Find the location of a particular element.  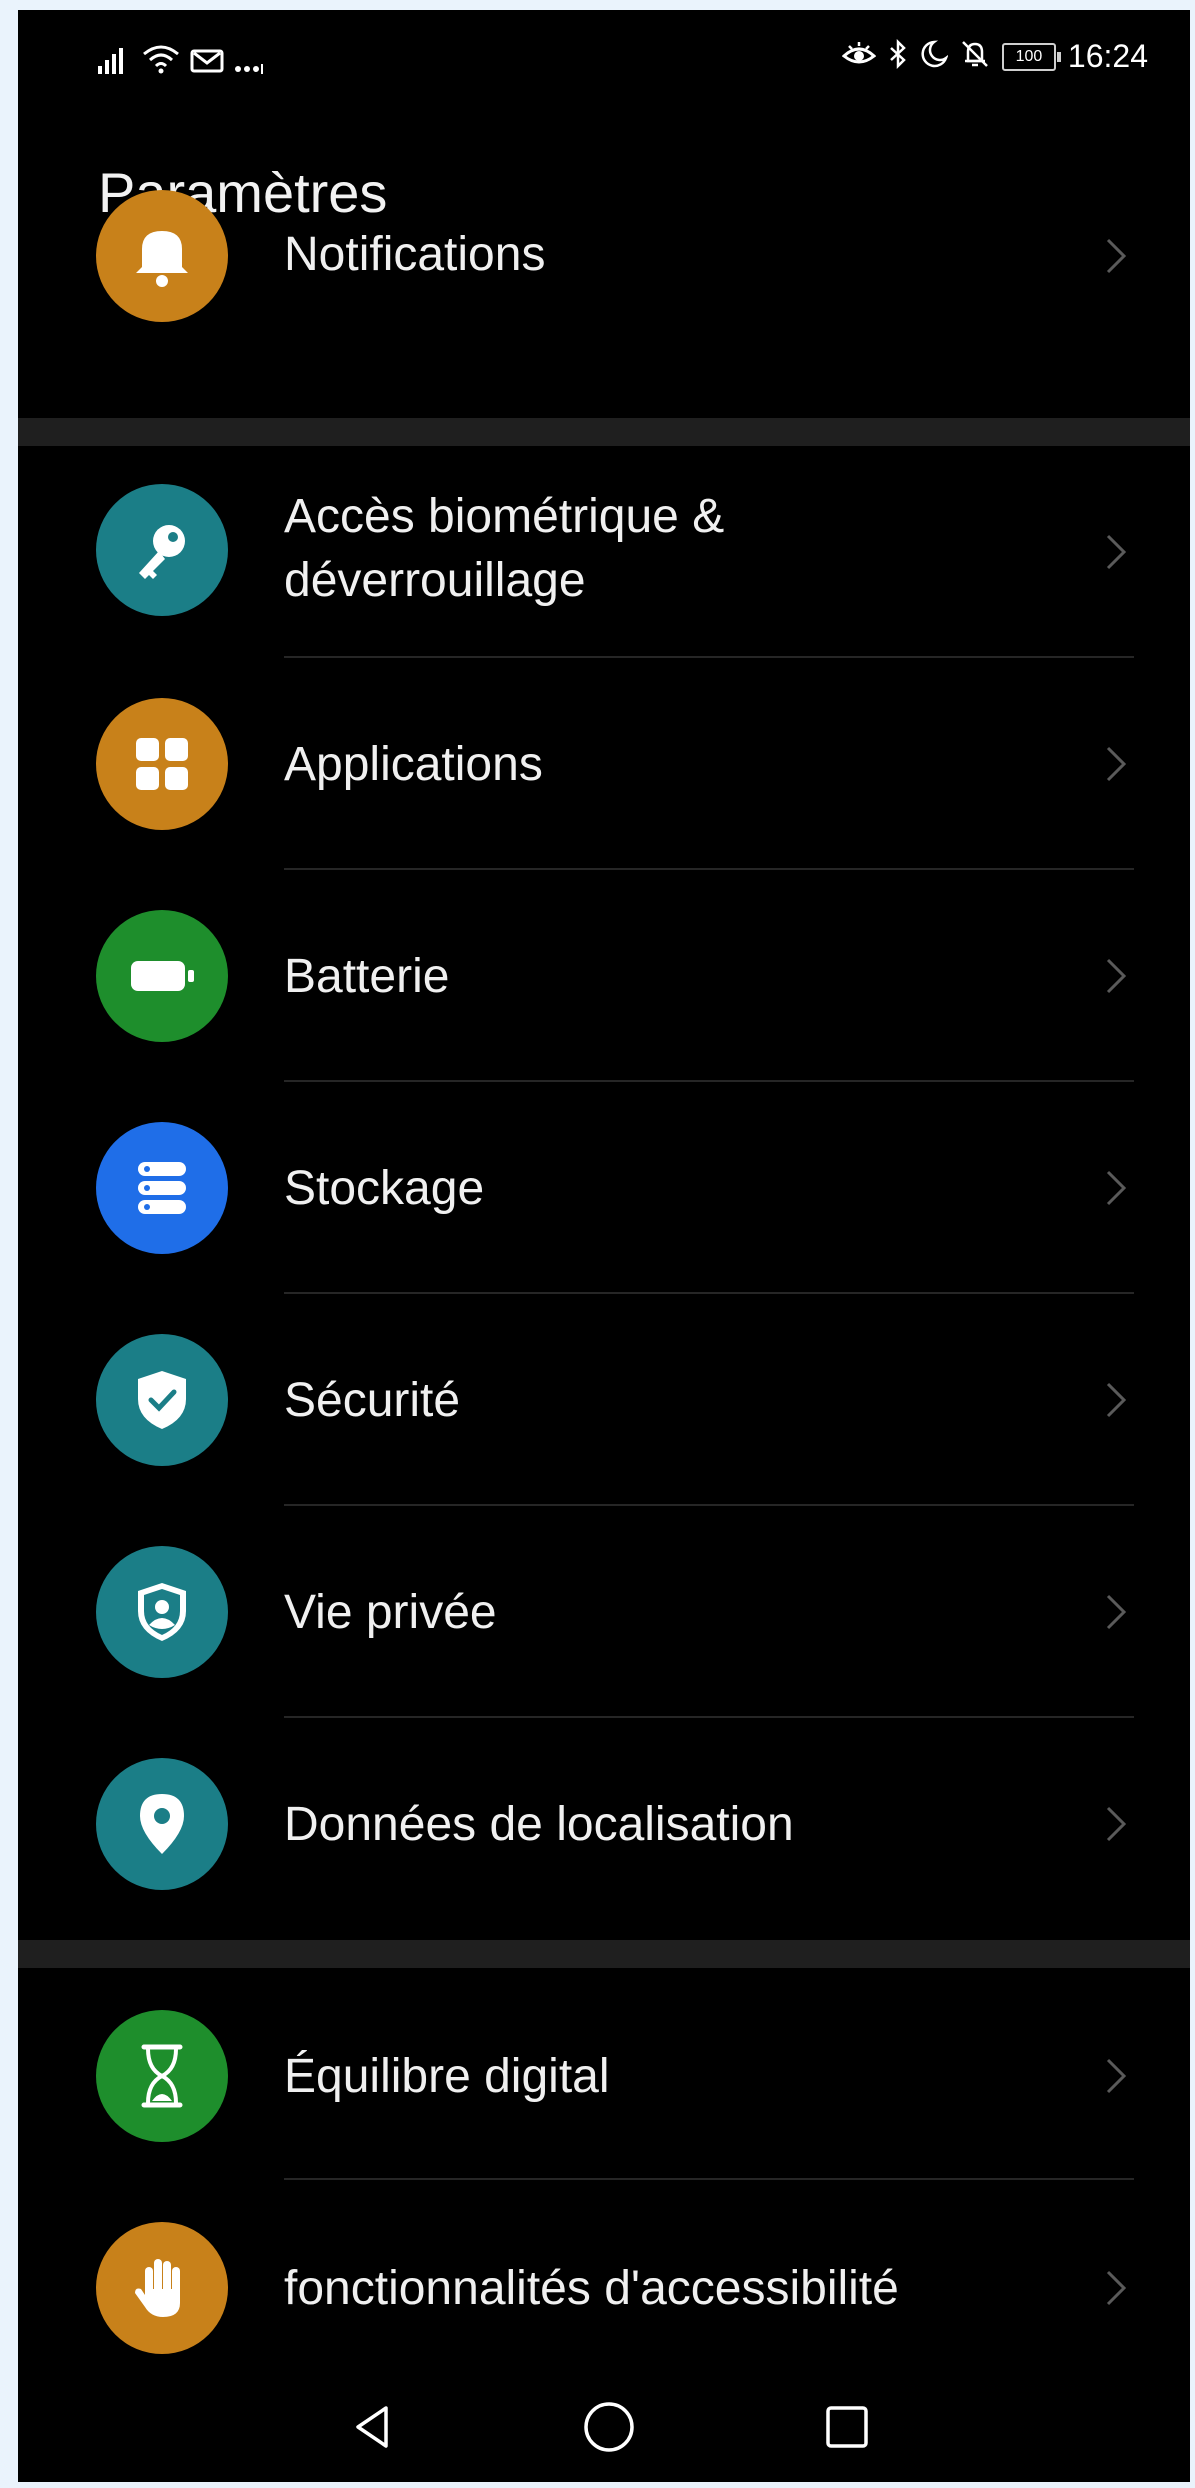

settings-item-digital-balance: Équilibre digital is located at coordinates (604, 2074).